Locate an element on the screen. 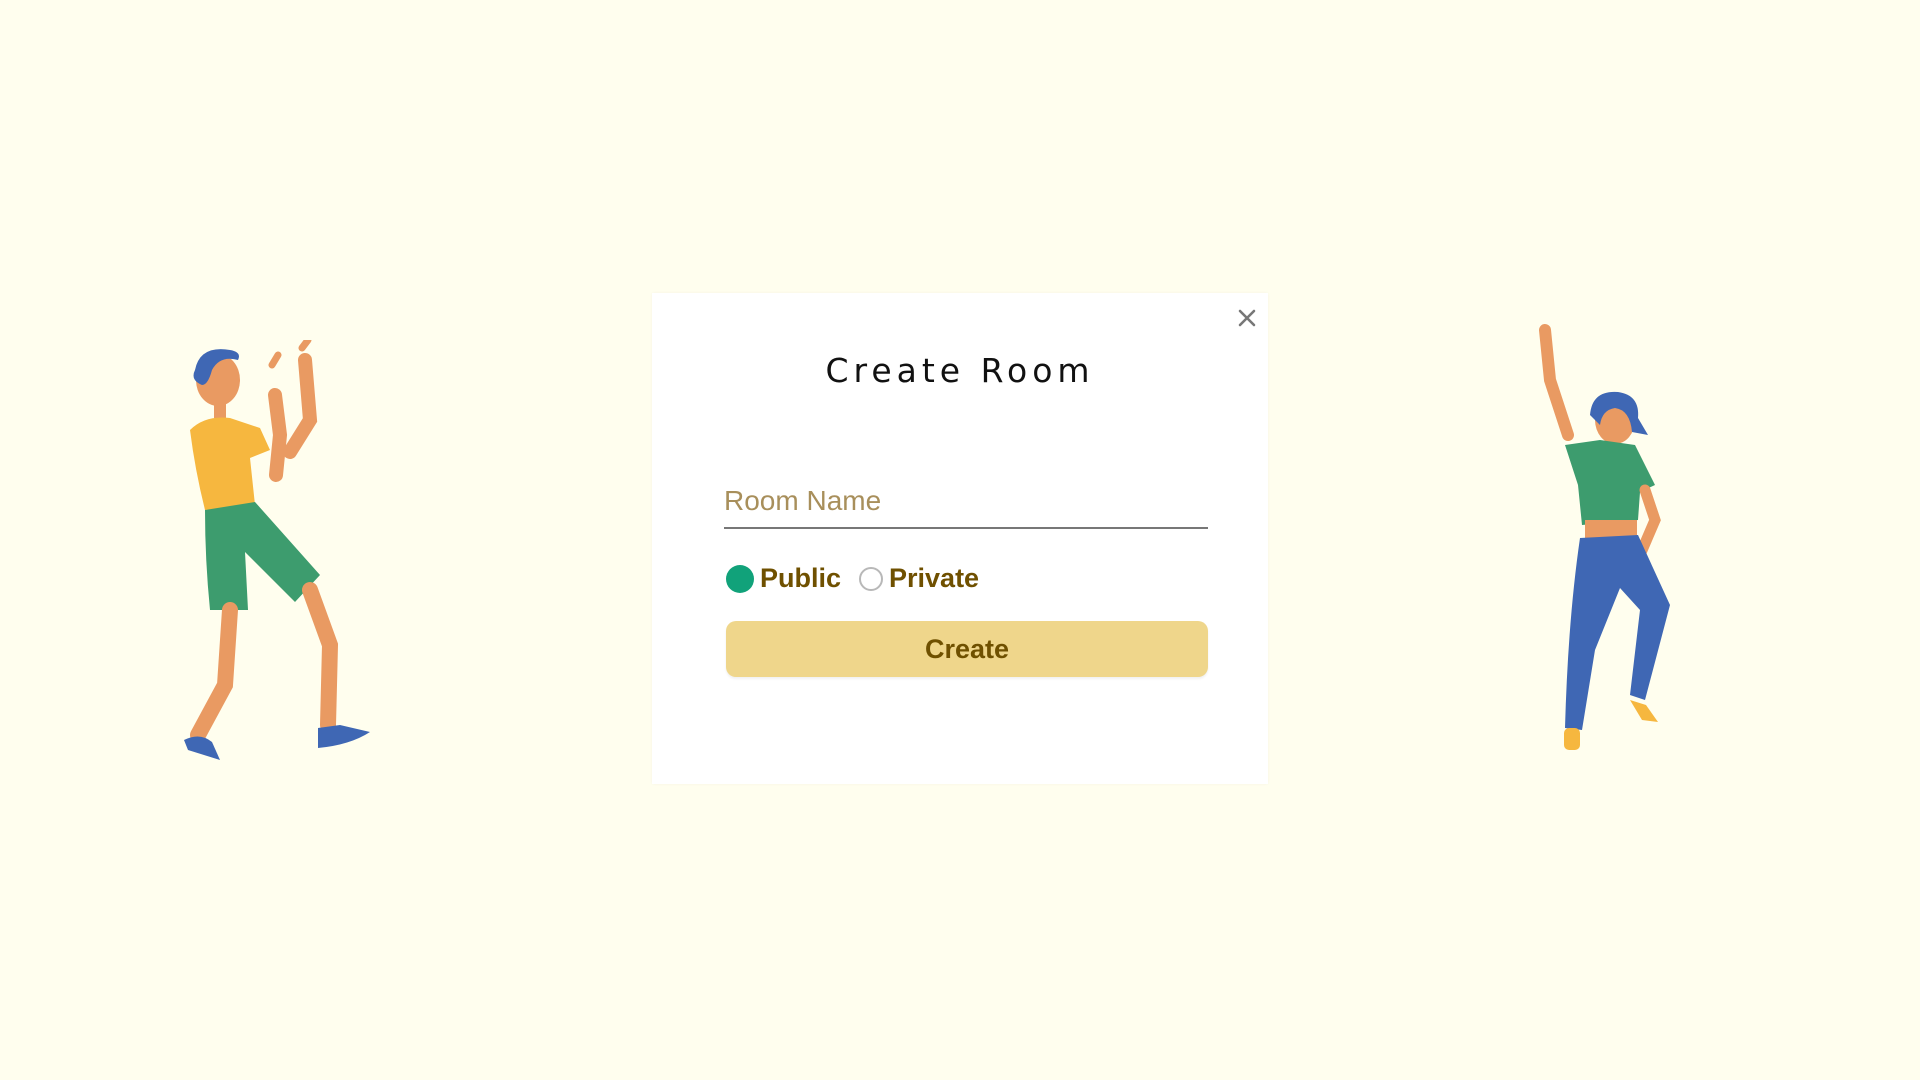  private-radio-button is located at coordinates (871, 578).